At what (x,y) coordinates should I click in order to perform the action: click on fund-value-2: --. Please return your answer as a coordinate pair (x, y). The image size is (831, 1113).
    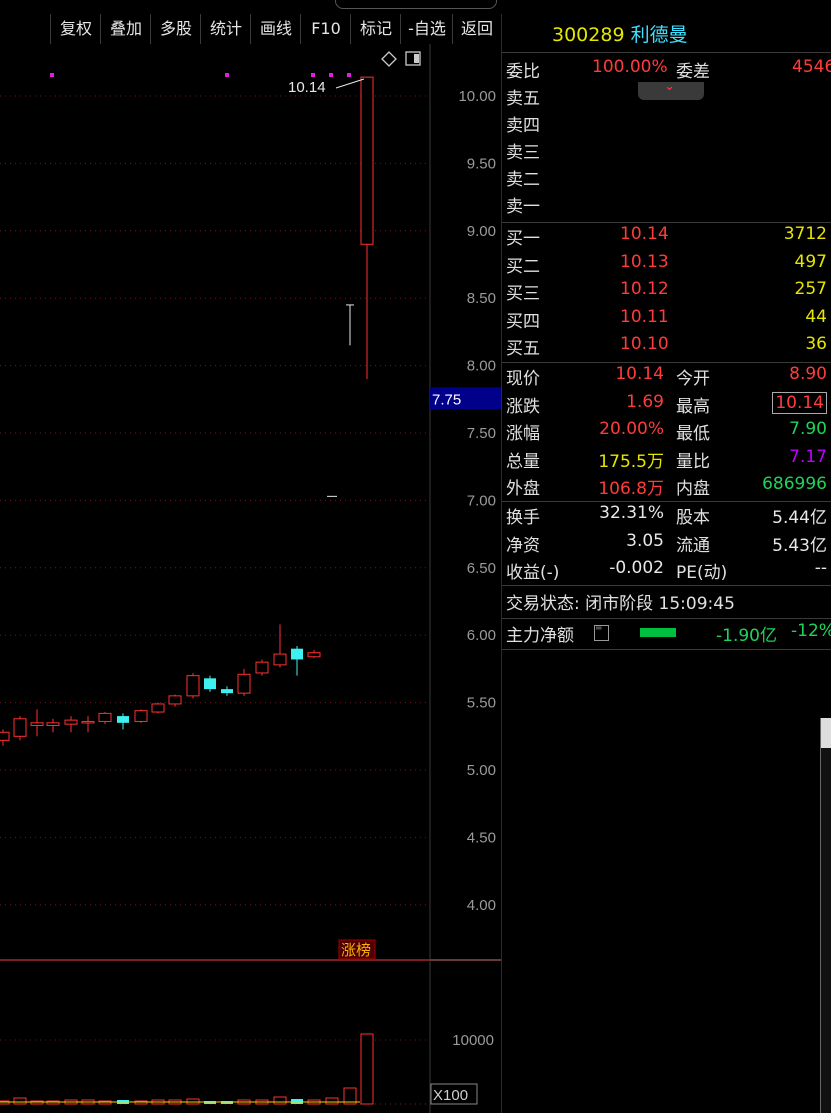
    Looking at the image, I should click on (820, 568).